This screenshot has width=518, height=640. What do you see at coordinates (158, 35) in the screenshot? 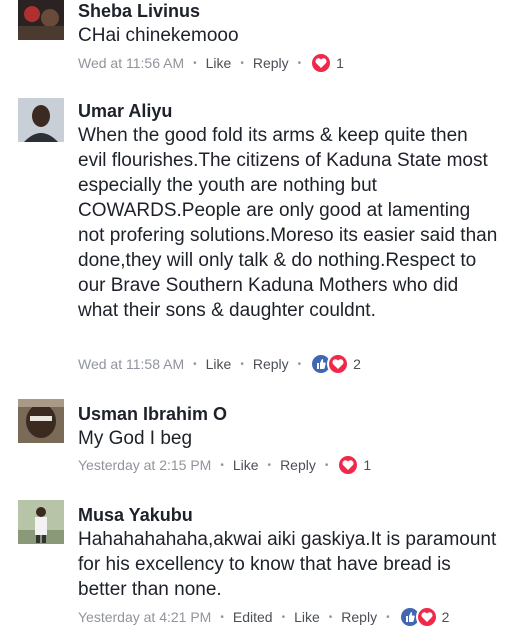
I see `comment-text: CHai chinekemooo` at bounding box center [158, 35].